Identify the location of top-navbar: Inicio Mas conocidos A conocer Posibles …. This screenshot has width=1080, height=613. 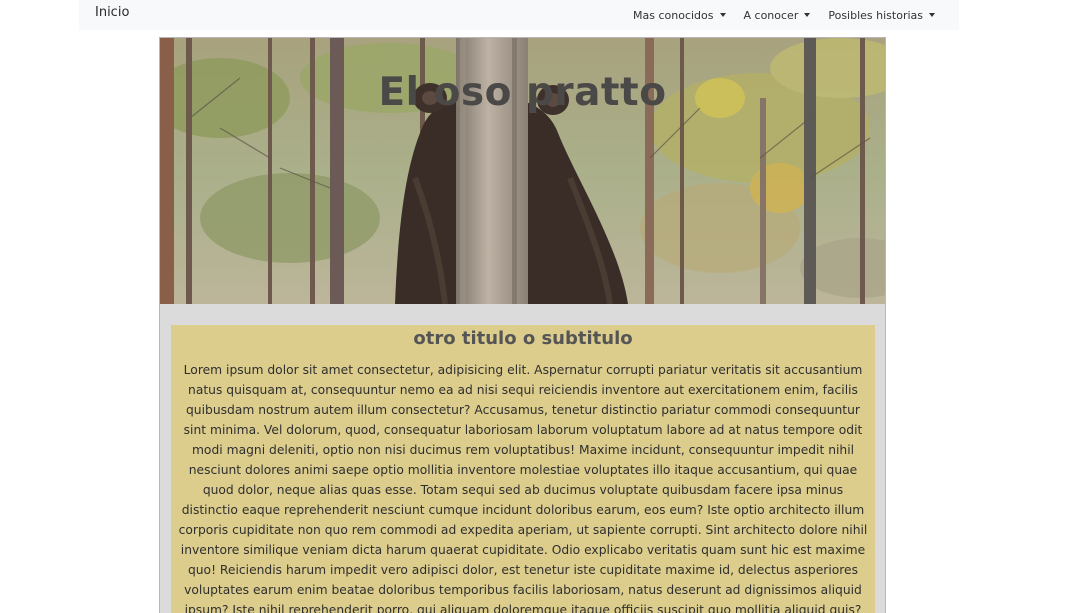
(519, 15).